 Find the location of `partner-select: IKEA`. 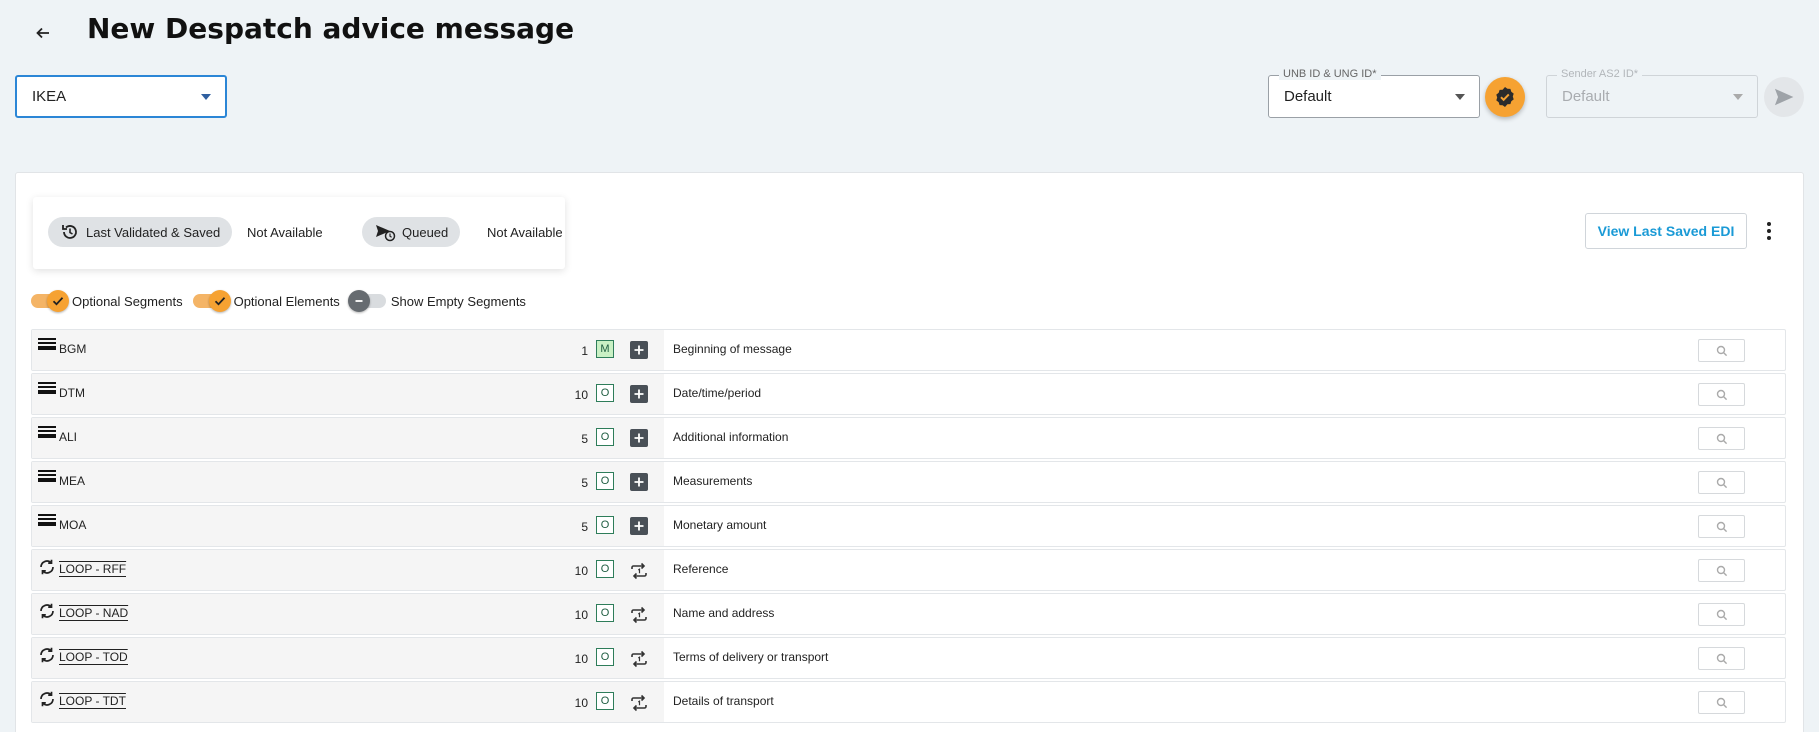

partner-select: IKEA is located at coordinates (121, 96).